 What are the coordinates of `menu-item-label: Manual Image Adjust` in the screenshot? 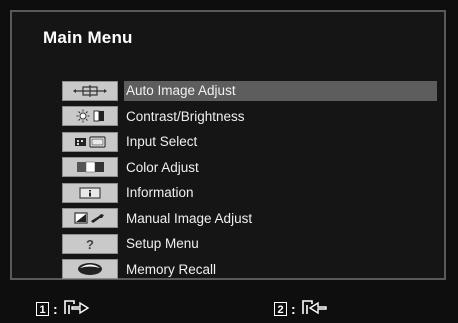 It's located at (189, 218).